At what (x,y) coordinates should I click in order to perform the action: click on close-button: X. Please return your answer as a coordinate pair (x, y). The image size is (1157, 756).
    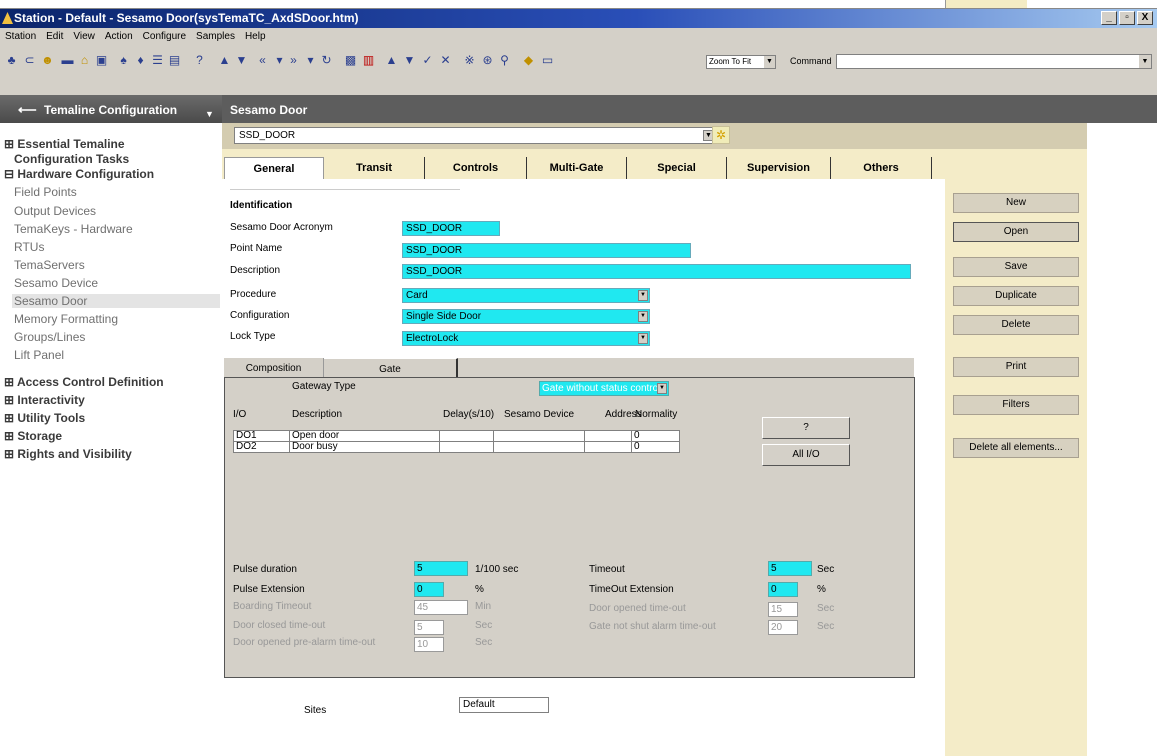
    Looking at the image, I should click on (1145, 18).